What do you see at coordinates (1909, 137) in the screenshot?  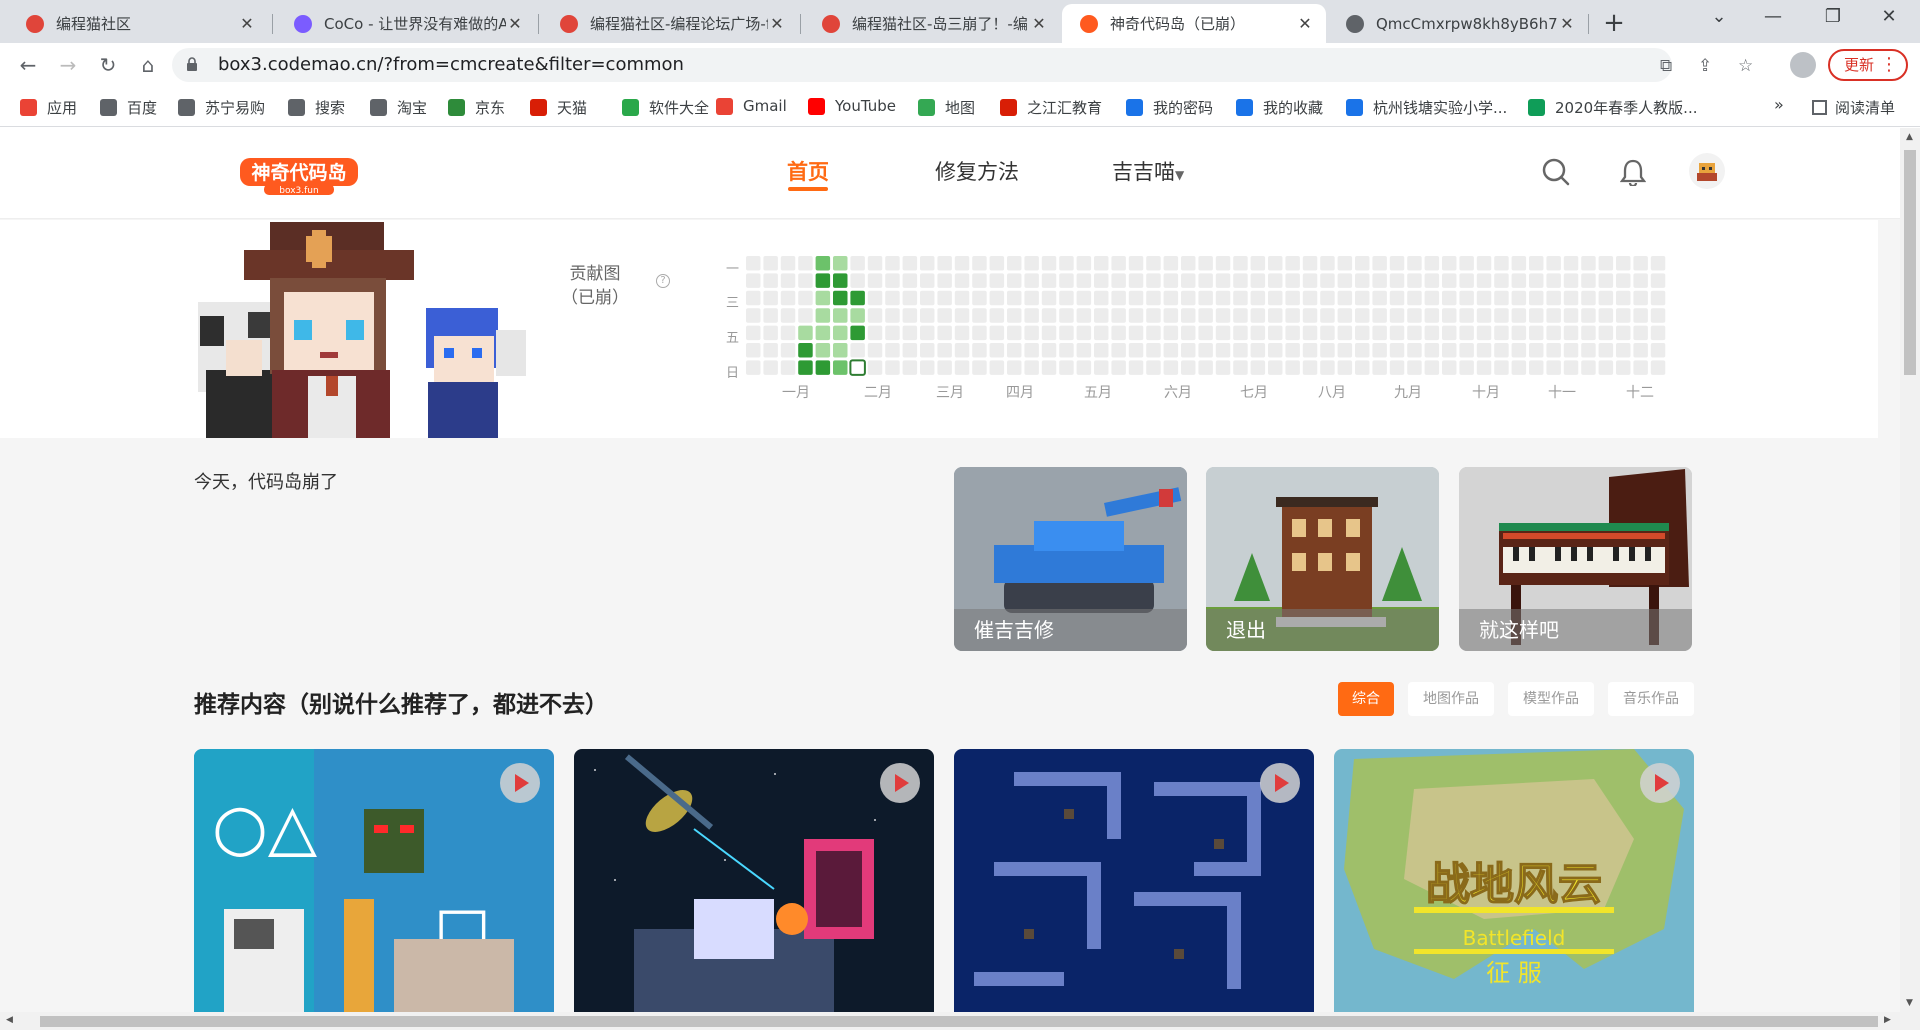 I see `scroll-up-arrow-icon: ▲` at bounding box center [1909, 137].